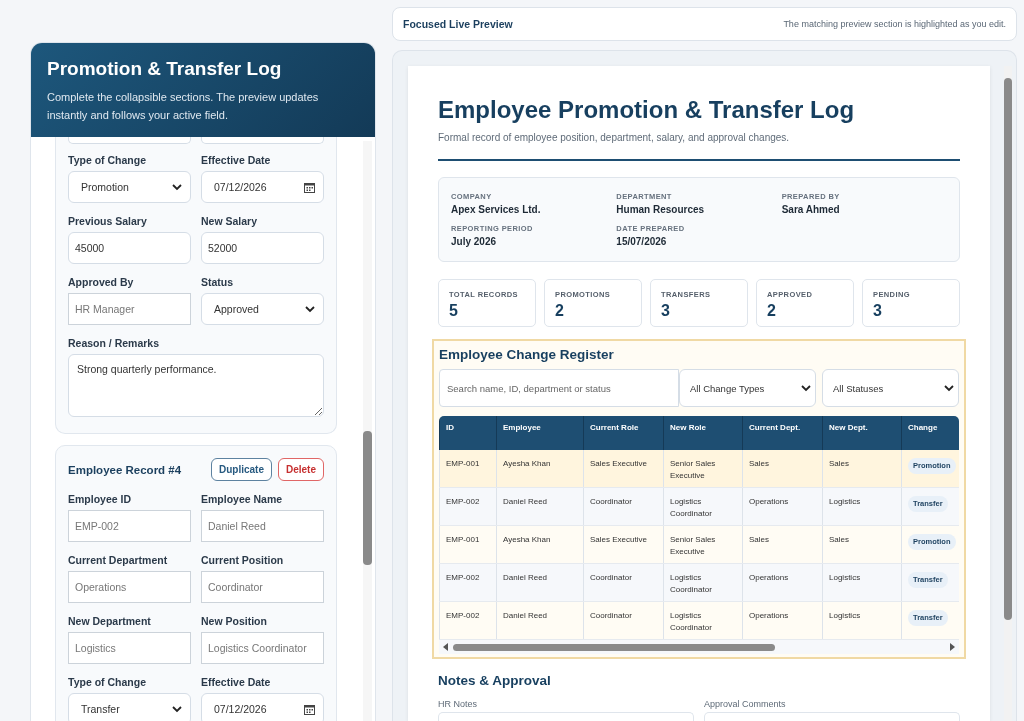  What do you see at coordinates (559, 388) in the screenshot?
I see `search-field: Search name, ID, department or status` at bounding box center [559, 388].